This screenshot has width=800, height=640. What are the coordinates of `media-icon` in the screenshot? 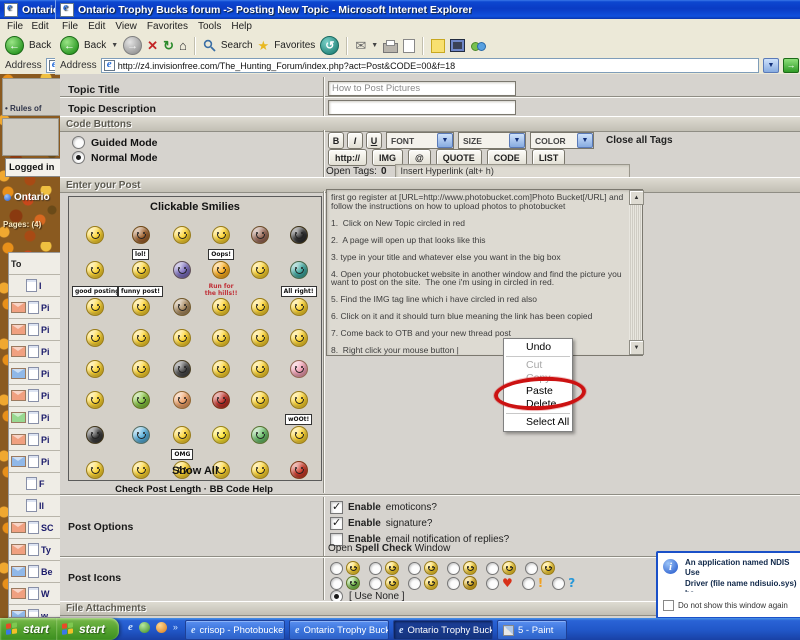 It's located at (458, 45).